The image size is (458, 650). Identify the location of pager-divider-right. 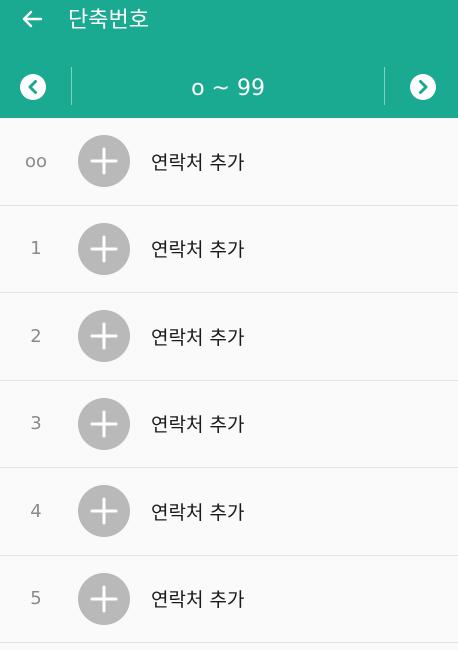
(384, 86).